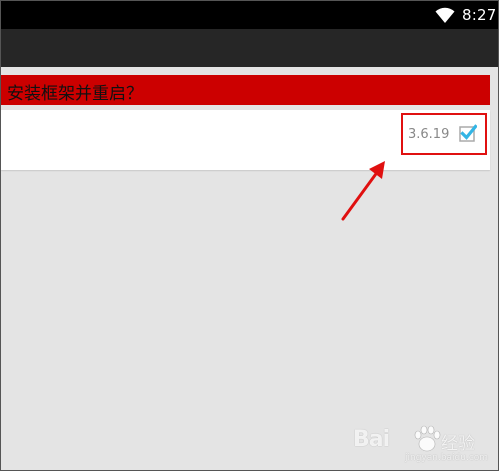  What do you see at coordinates (445, 15) in the screenshot?
I see `wifi-icon` at bounding box center [445, 15].